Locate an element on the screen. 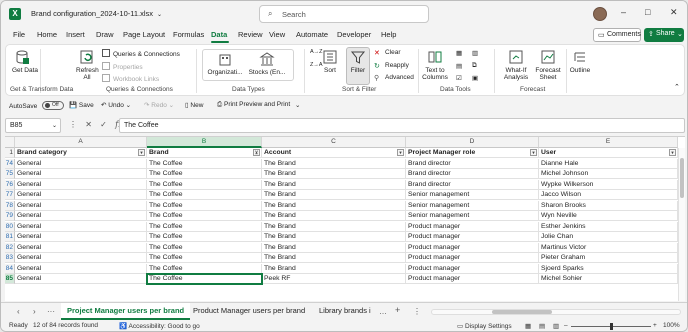  cell-user: Wypke Wilkerson is located at coordinates (608, 184).